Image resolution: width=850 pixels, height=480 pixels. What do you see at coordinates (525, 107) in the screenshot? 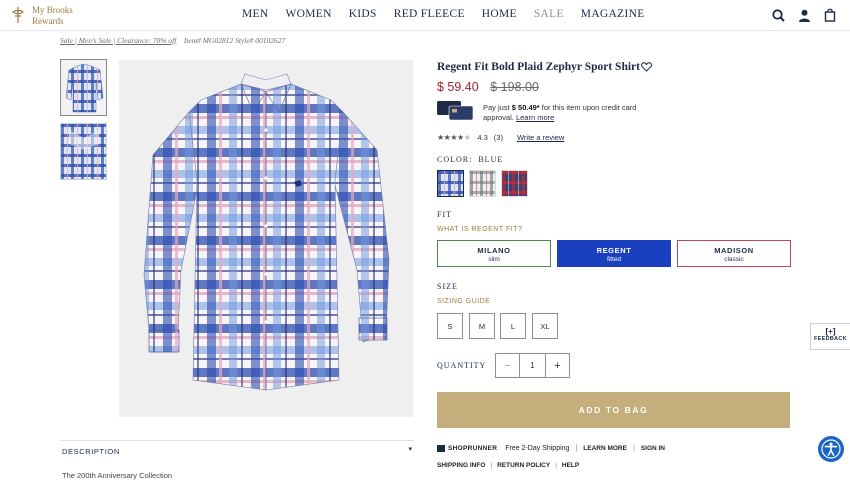
I see `pay-amount: $ 50.49*` at bounding box center [525, 107].